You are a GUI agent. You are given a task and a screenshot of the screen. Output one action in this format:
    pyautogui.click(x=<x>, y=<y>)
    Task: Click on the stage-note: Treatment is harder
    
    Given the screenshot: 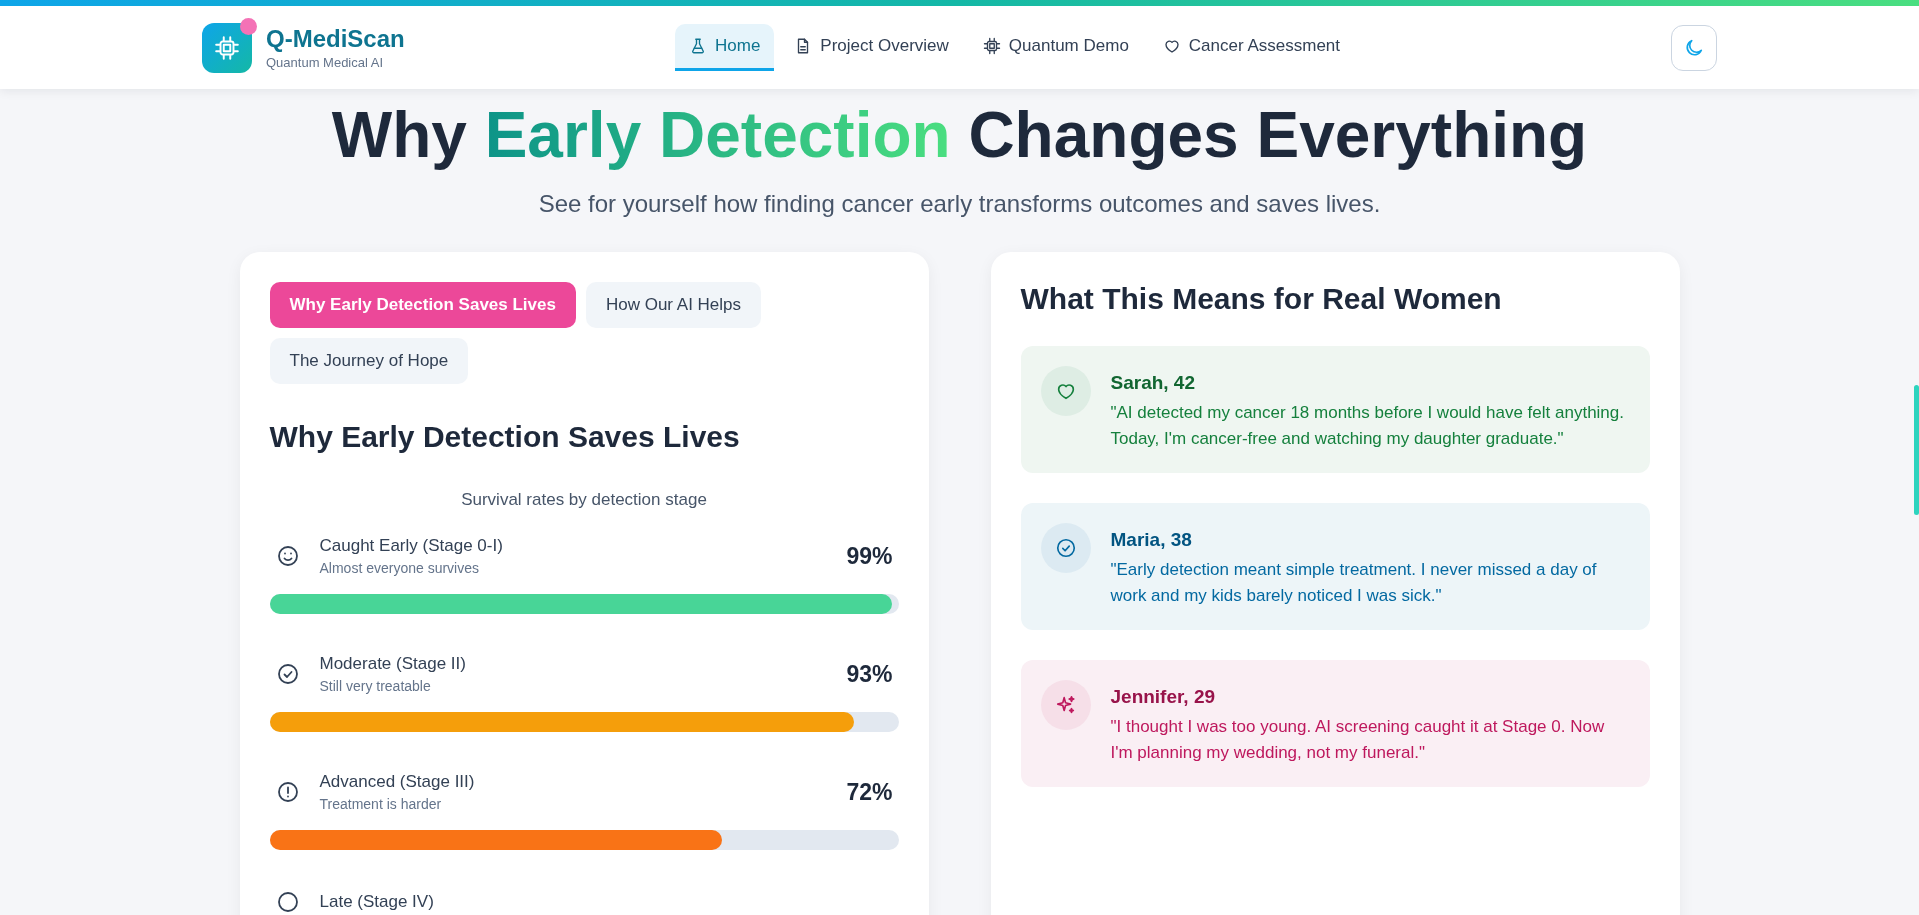 What is the action you would take?
    pyautogui.click(x=381, y=804)
    